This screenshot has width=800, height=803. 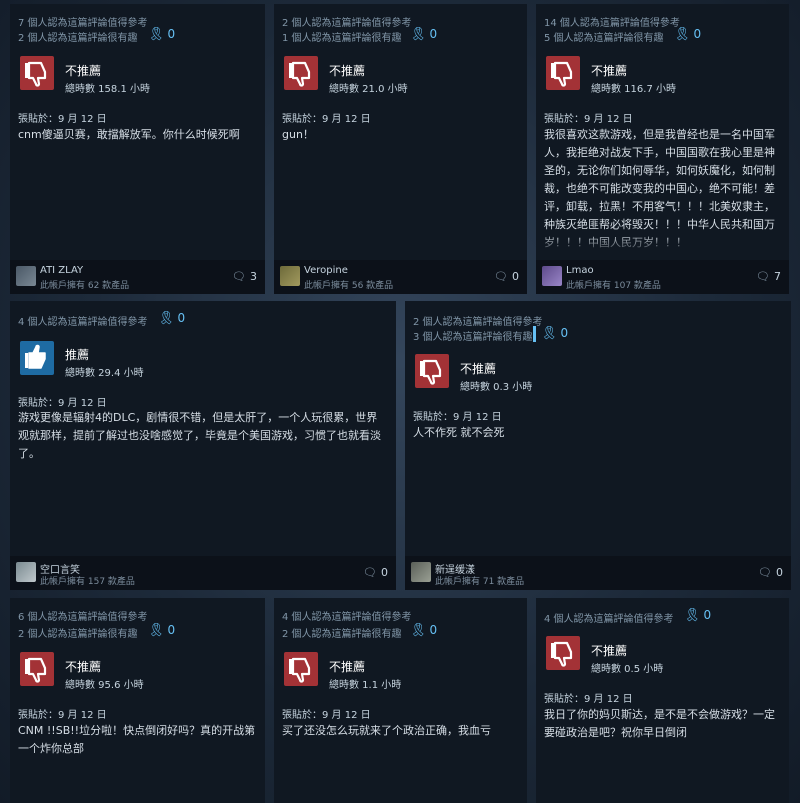 What do you see at coordinates (613, 286) in the screenshot?
I see `products-owned: 此帳戶擁有 107 款產品` at bounding box center [613, 286].